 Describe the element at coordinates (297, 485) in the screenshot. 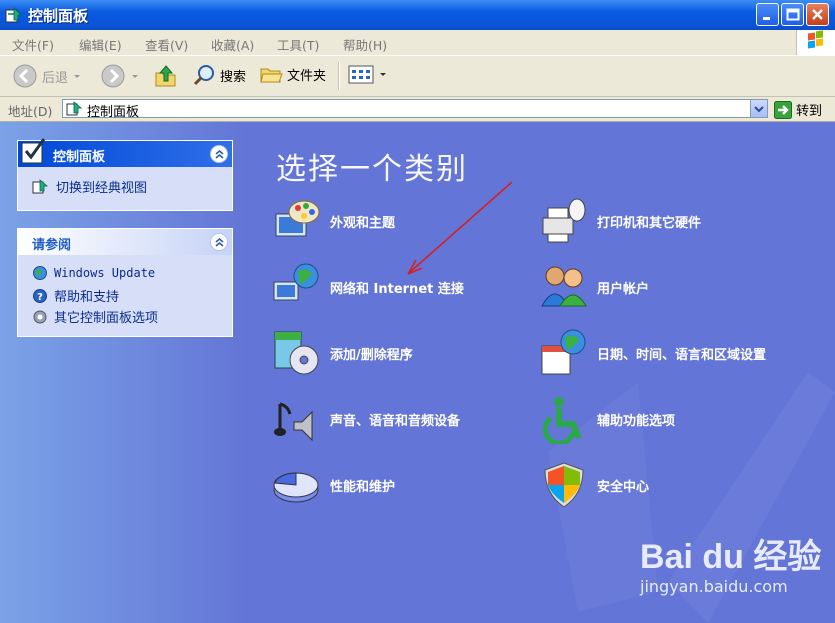

I see `pie-chart-icon` at that location.